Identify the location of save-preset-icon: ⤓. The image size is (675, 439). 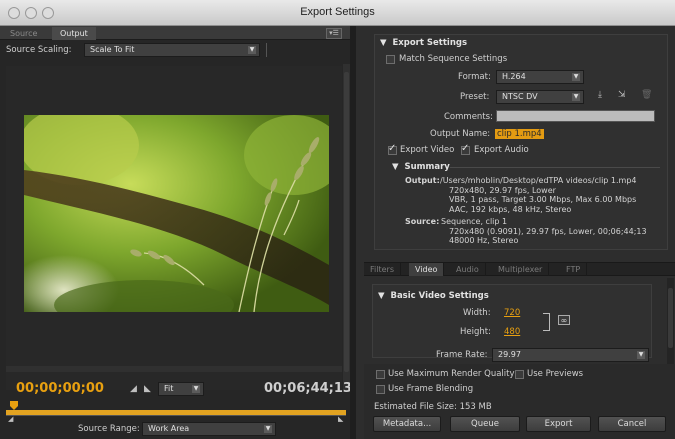
(600, 95).